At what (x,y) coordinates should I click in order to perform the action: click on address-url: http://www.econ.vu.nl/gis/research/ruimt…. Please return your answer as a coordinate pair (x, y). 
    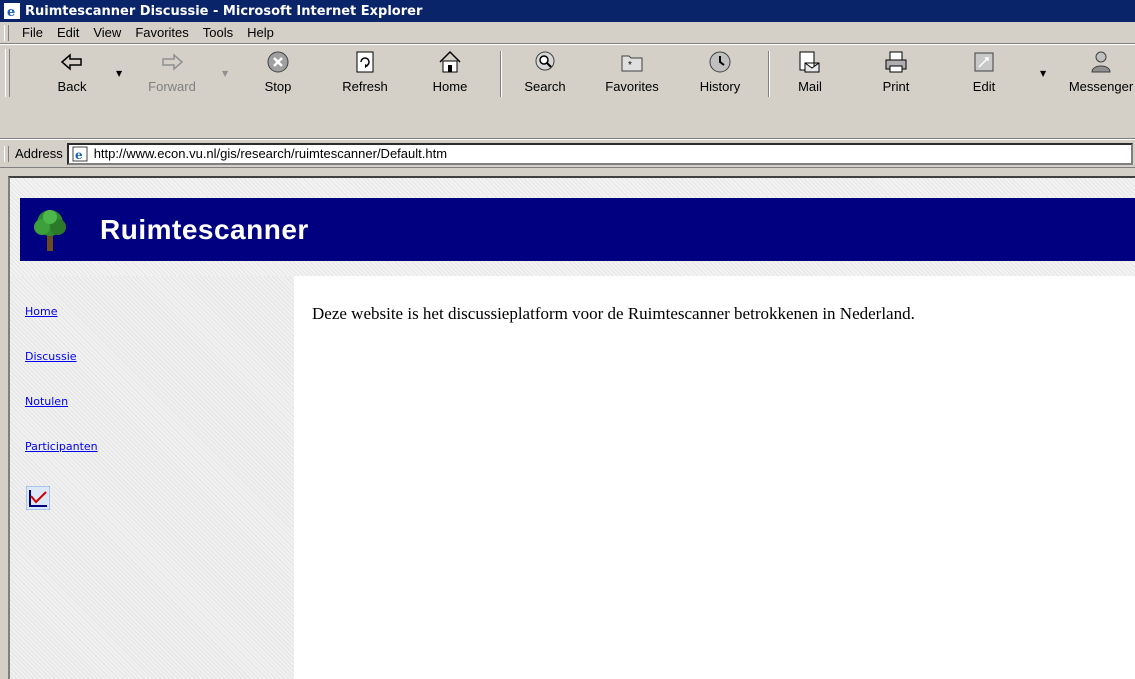
    Looking at the image, I should click on (270, 153).